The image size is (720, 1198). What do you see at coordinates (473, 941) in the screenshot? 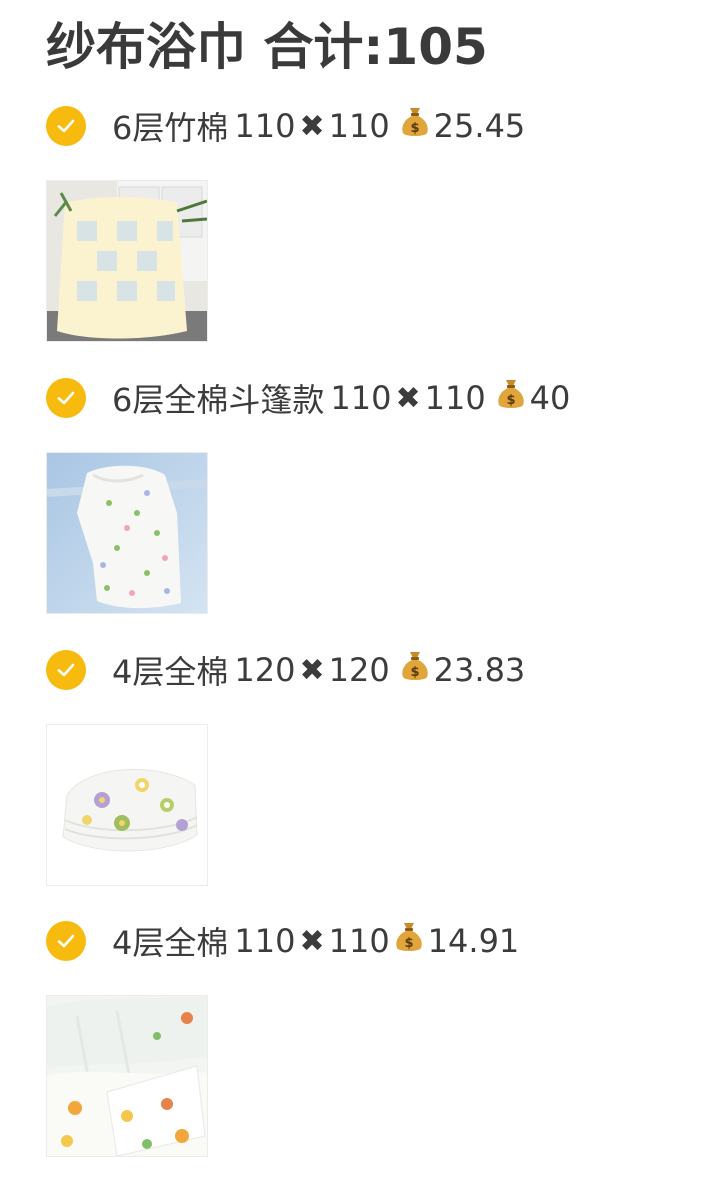
I see `item-price: 14.91` at bounding box center [473, 941].